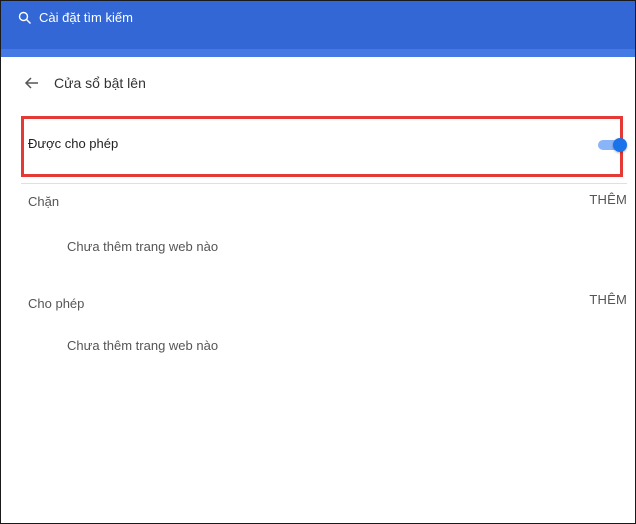  I want to click on allow-section-label: Cho phép, so click(56, 303).